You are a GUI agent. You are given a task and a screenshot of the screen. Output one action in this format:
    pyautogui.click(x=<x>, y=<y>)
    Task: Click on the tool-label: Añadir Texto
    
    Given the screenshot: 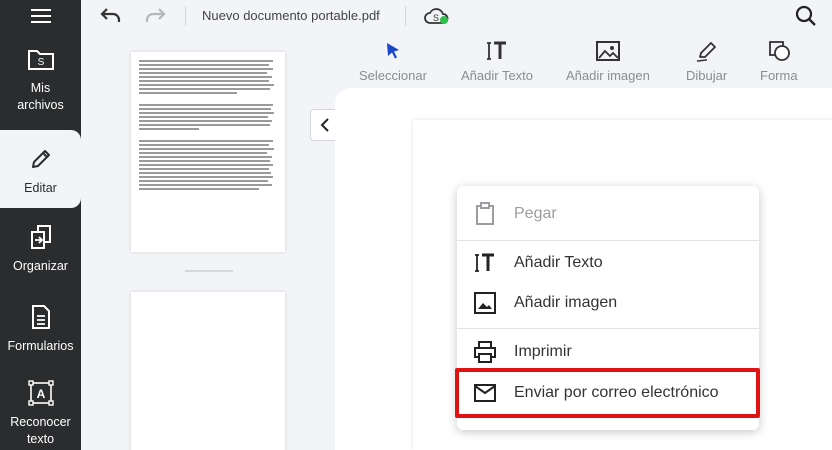 What is the action you would take?
    pyautogui.click(x=497, y=75)
    